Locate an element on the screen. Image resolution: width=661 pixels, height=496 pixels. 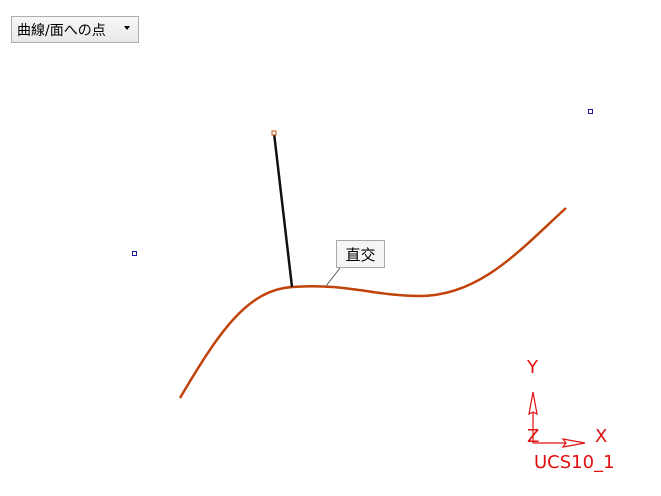
mode-dropdown: 曲線/面への点 is located at coordinates (75, 29).